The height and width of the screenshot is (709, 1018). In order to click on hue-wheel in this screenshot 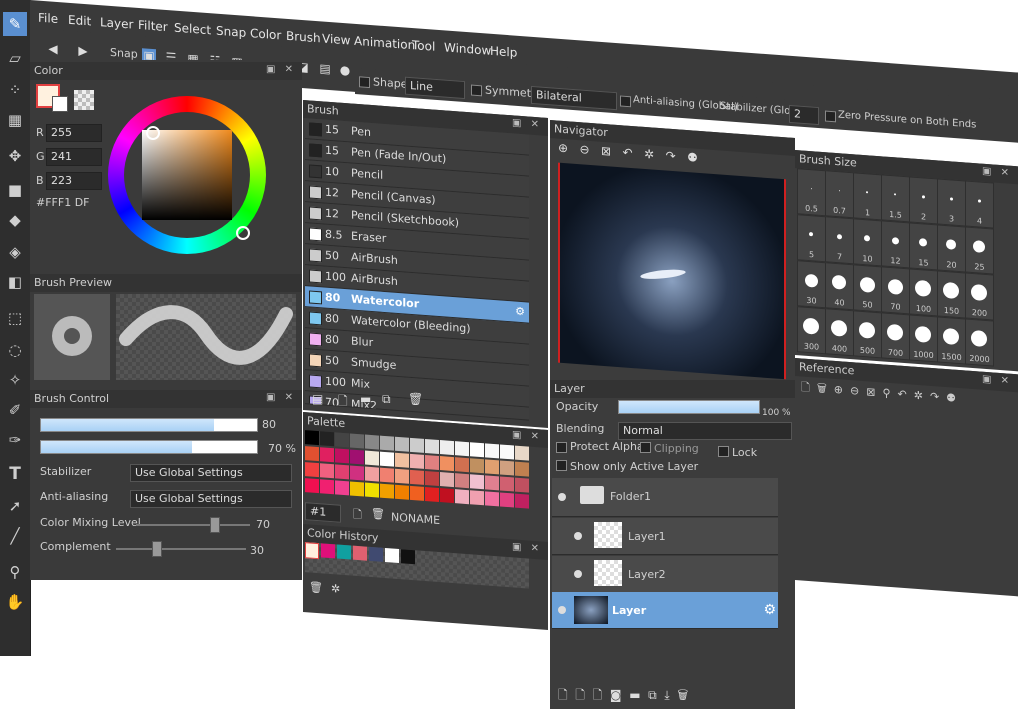, I will do `click(187, 175)`.